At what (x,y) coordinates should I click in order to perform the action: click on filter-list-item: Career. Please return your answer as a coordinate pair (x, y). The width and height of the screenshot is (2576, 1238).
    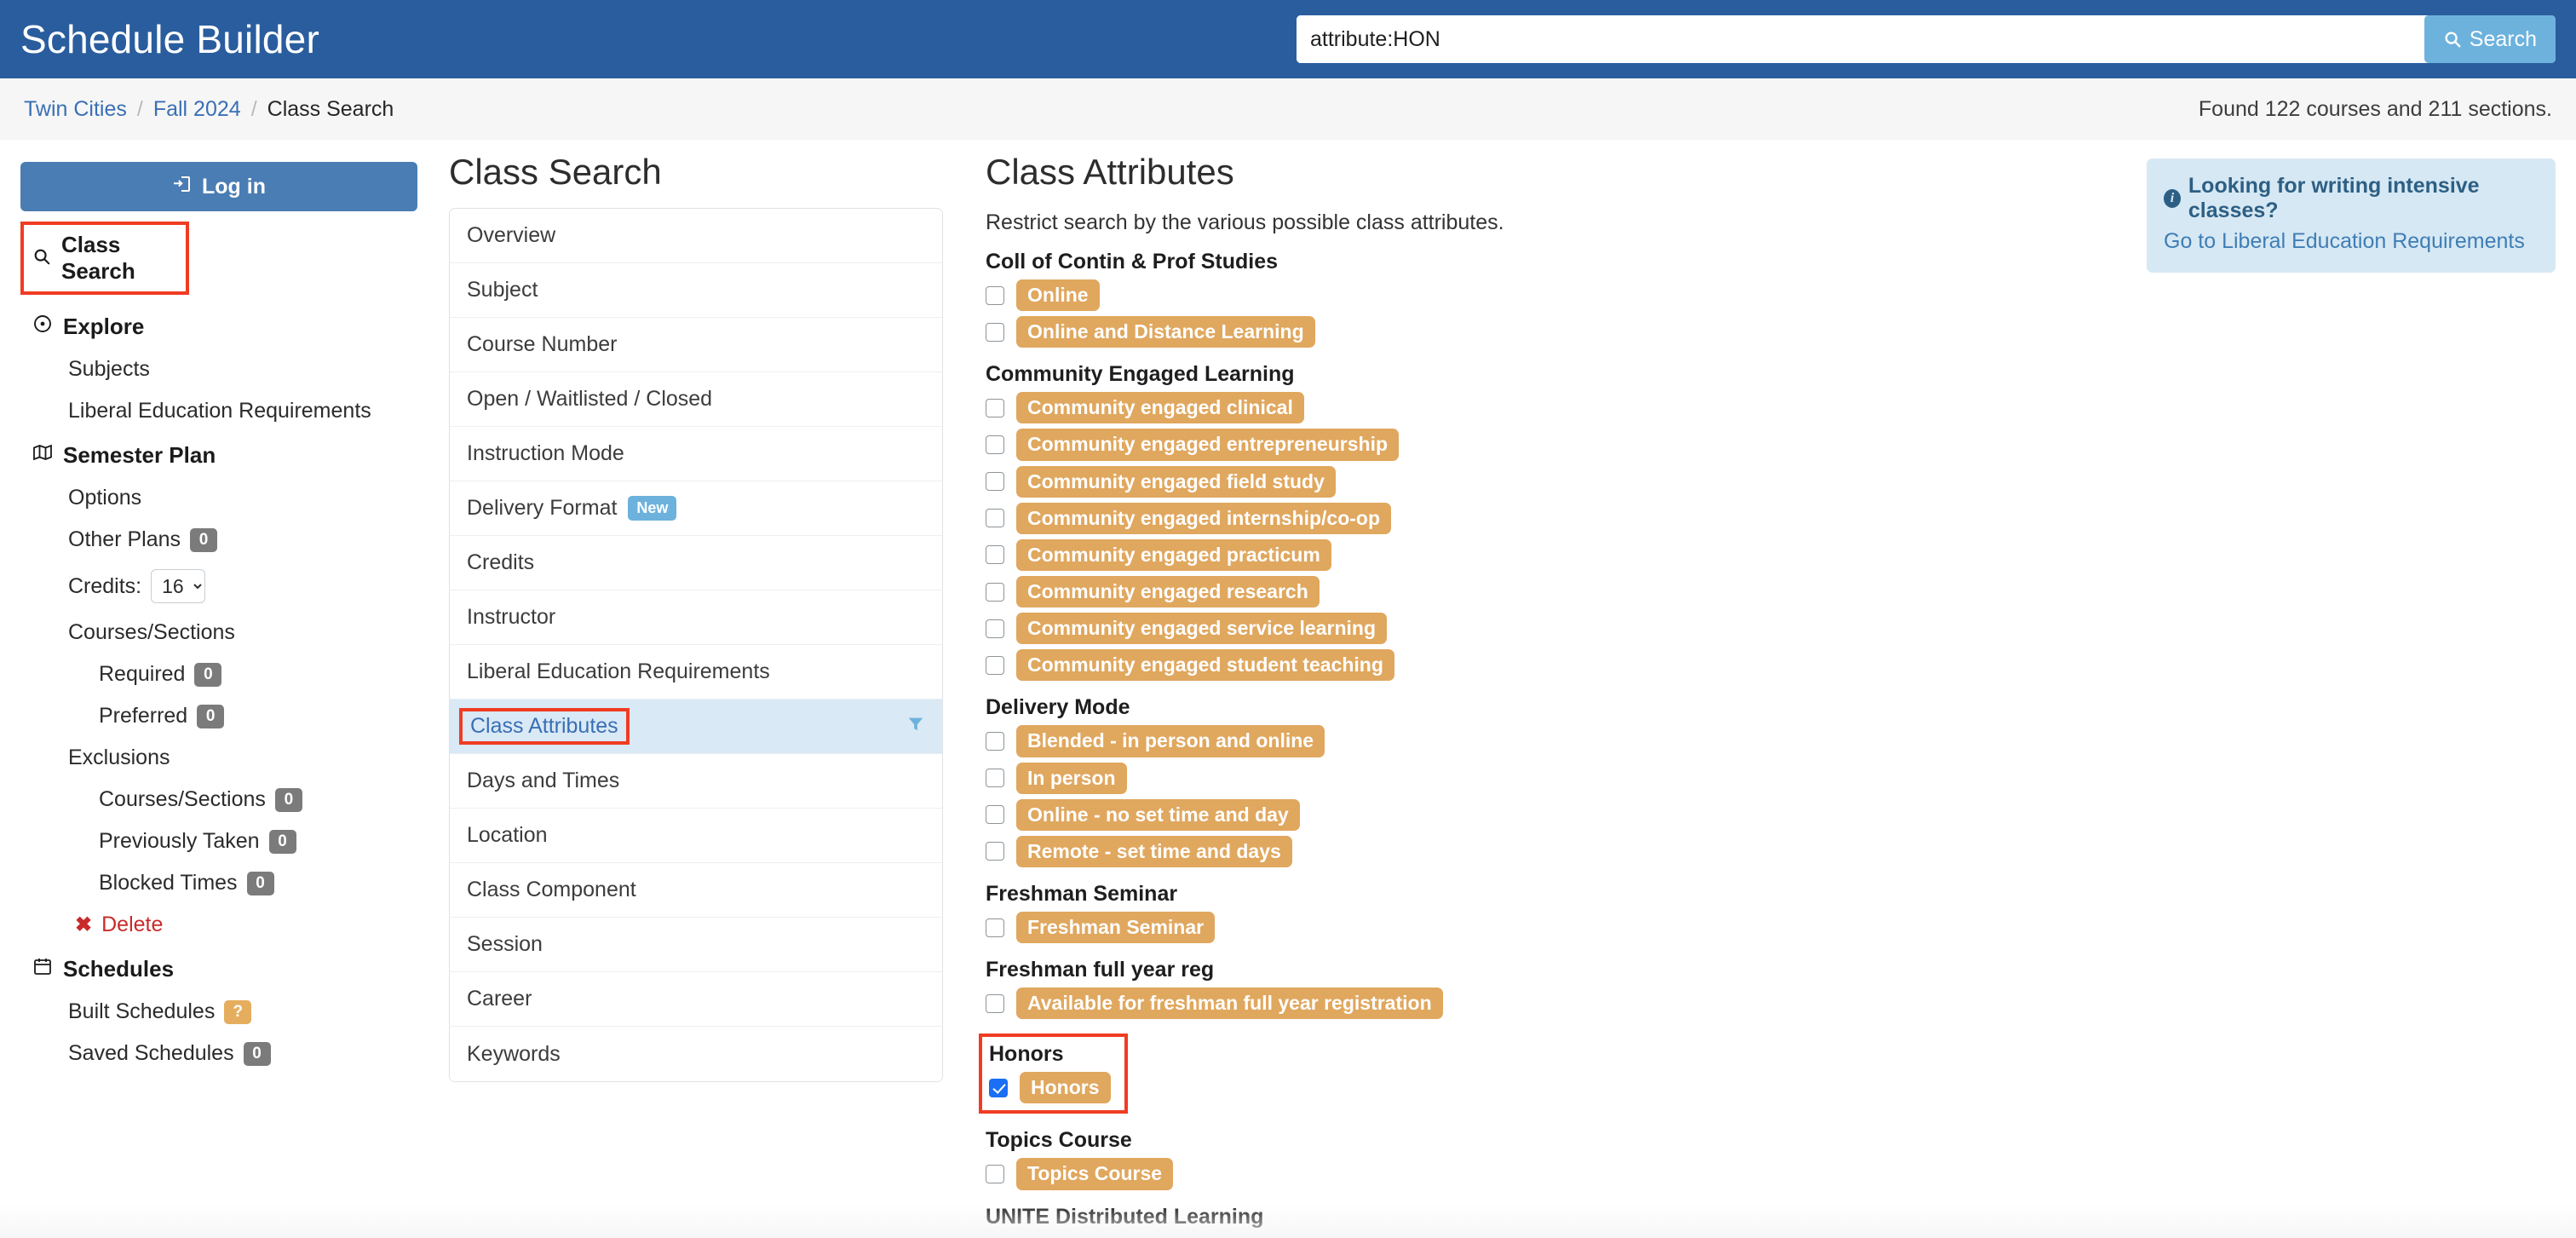
    Looking at the image, I should click on (696, 999).